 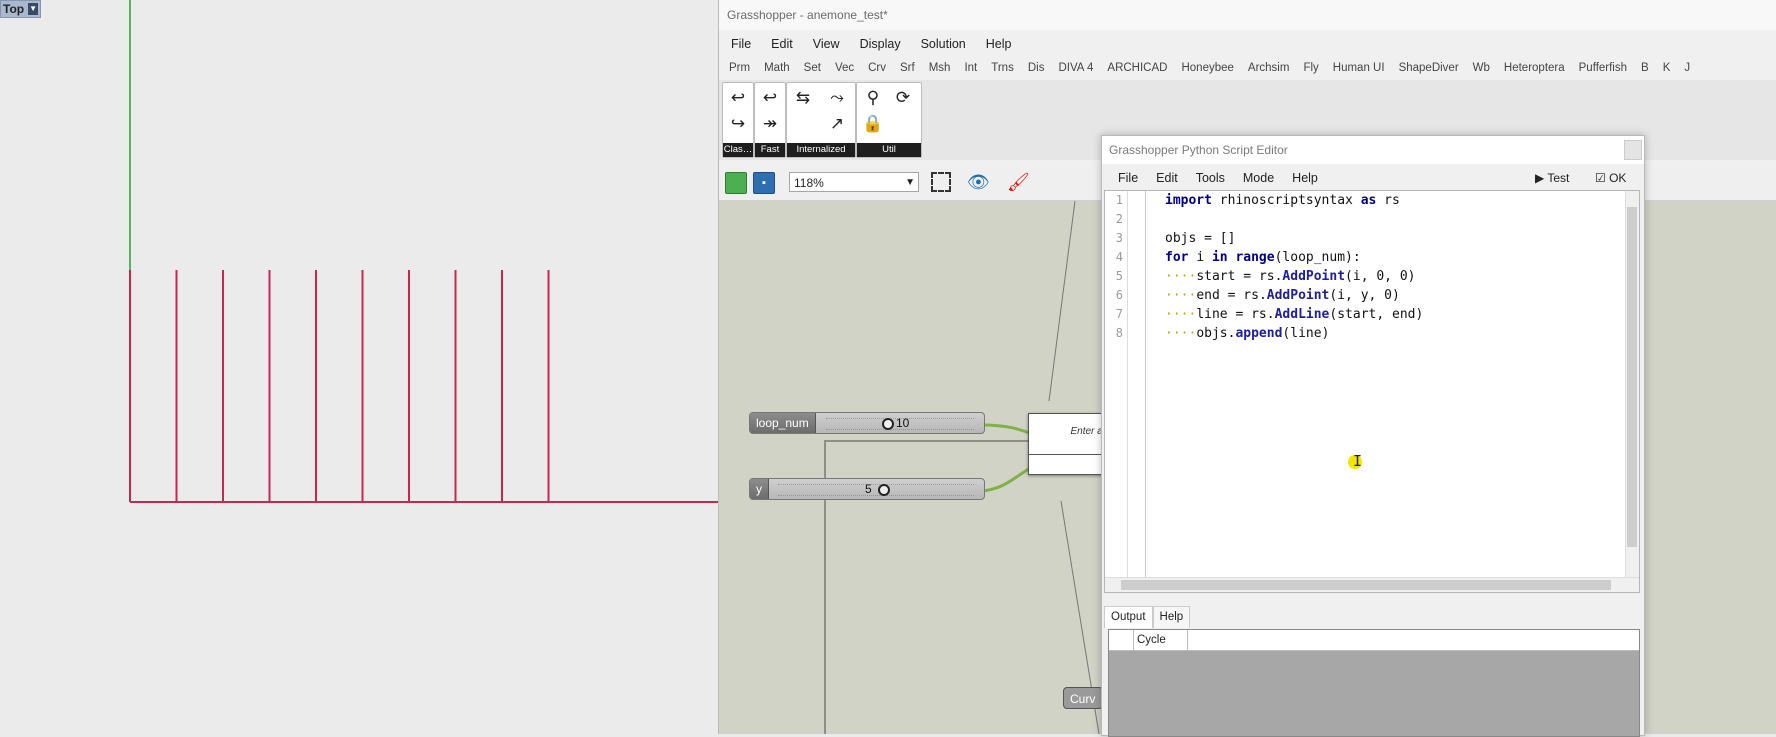 I want to click on slider-name: y, so click(x=759, y=489).